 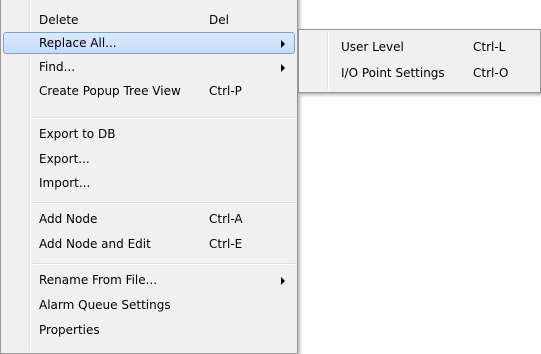 What do you see at coordinates (95, 244) in the screenshot?
I see `menu-item-label: Add Node and Edit` at bounding box center [95, 244].